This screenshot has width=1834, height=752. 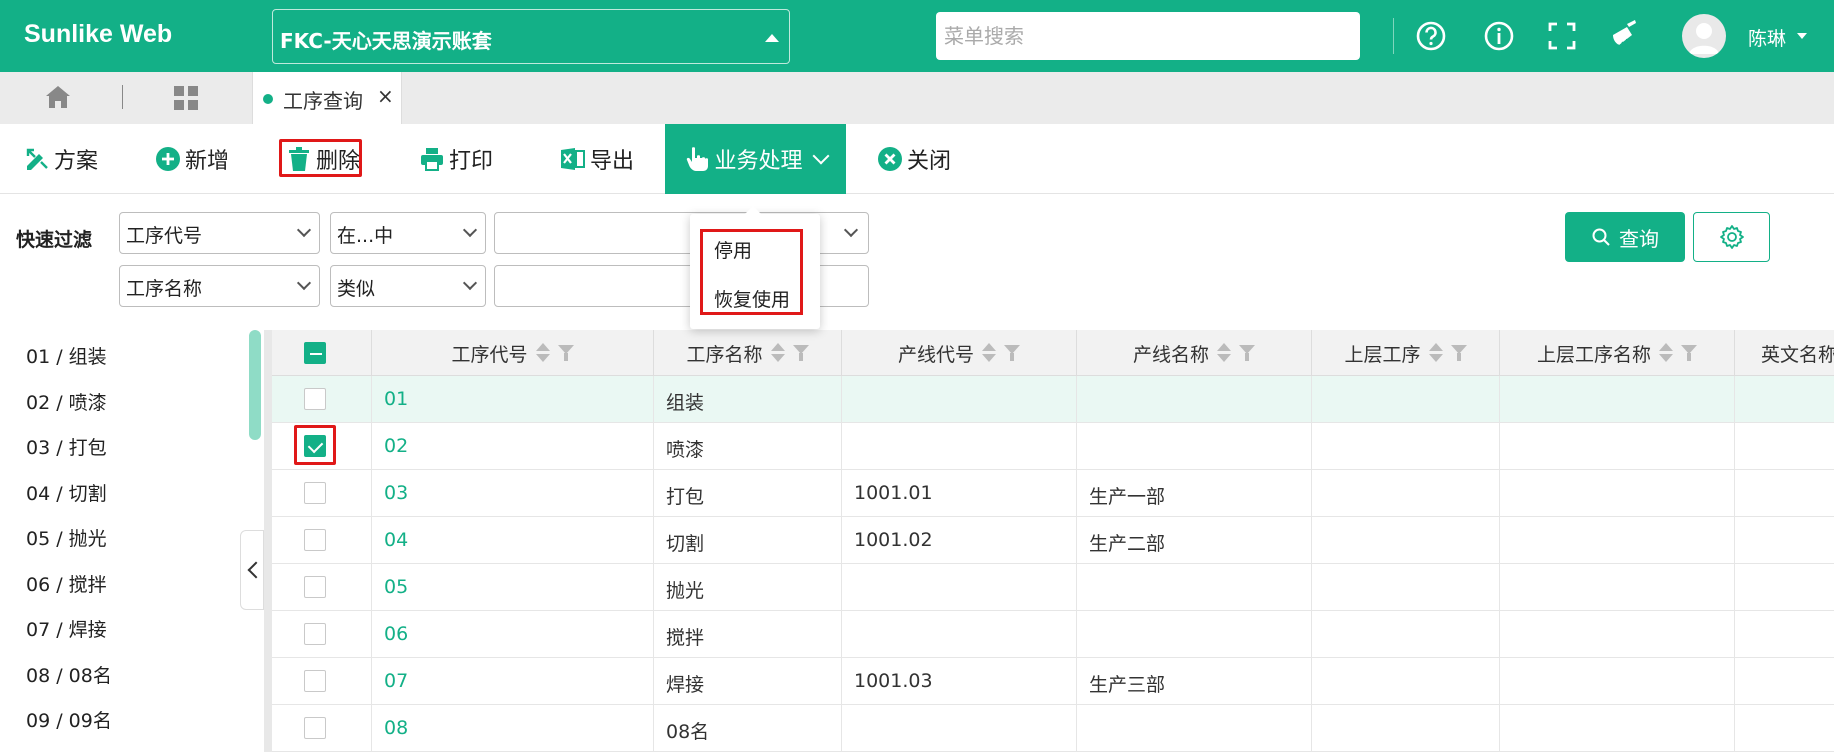 I want to click on column-header-english-name: 英文名称, so click(x=1784, y=353).